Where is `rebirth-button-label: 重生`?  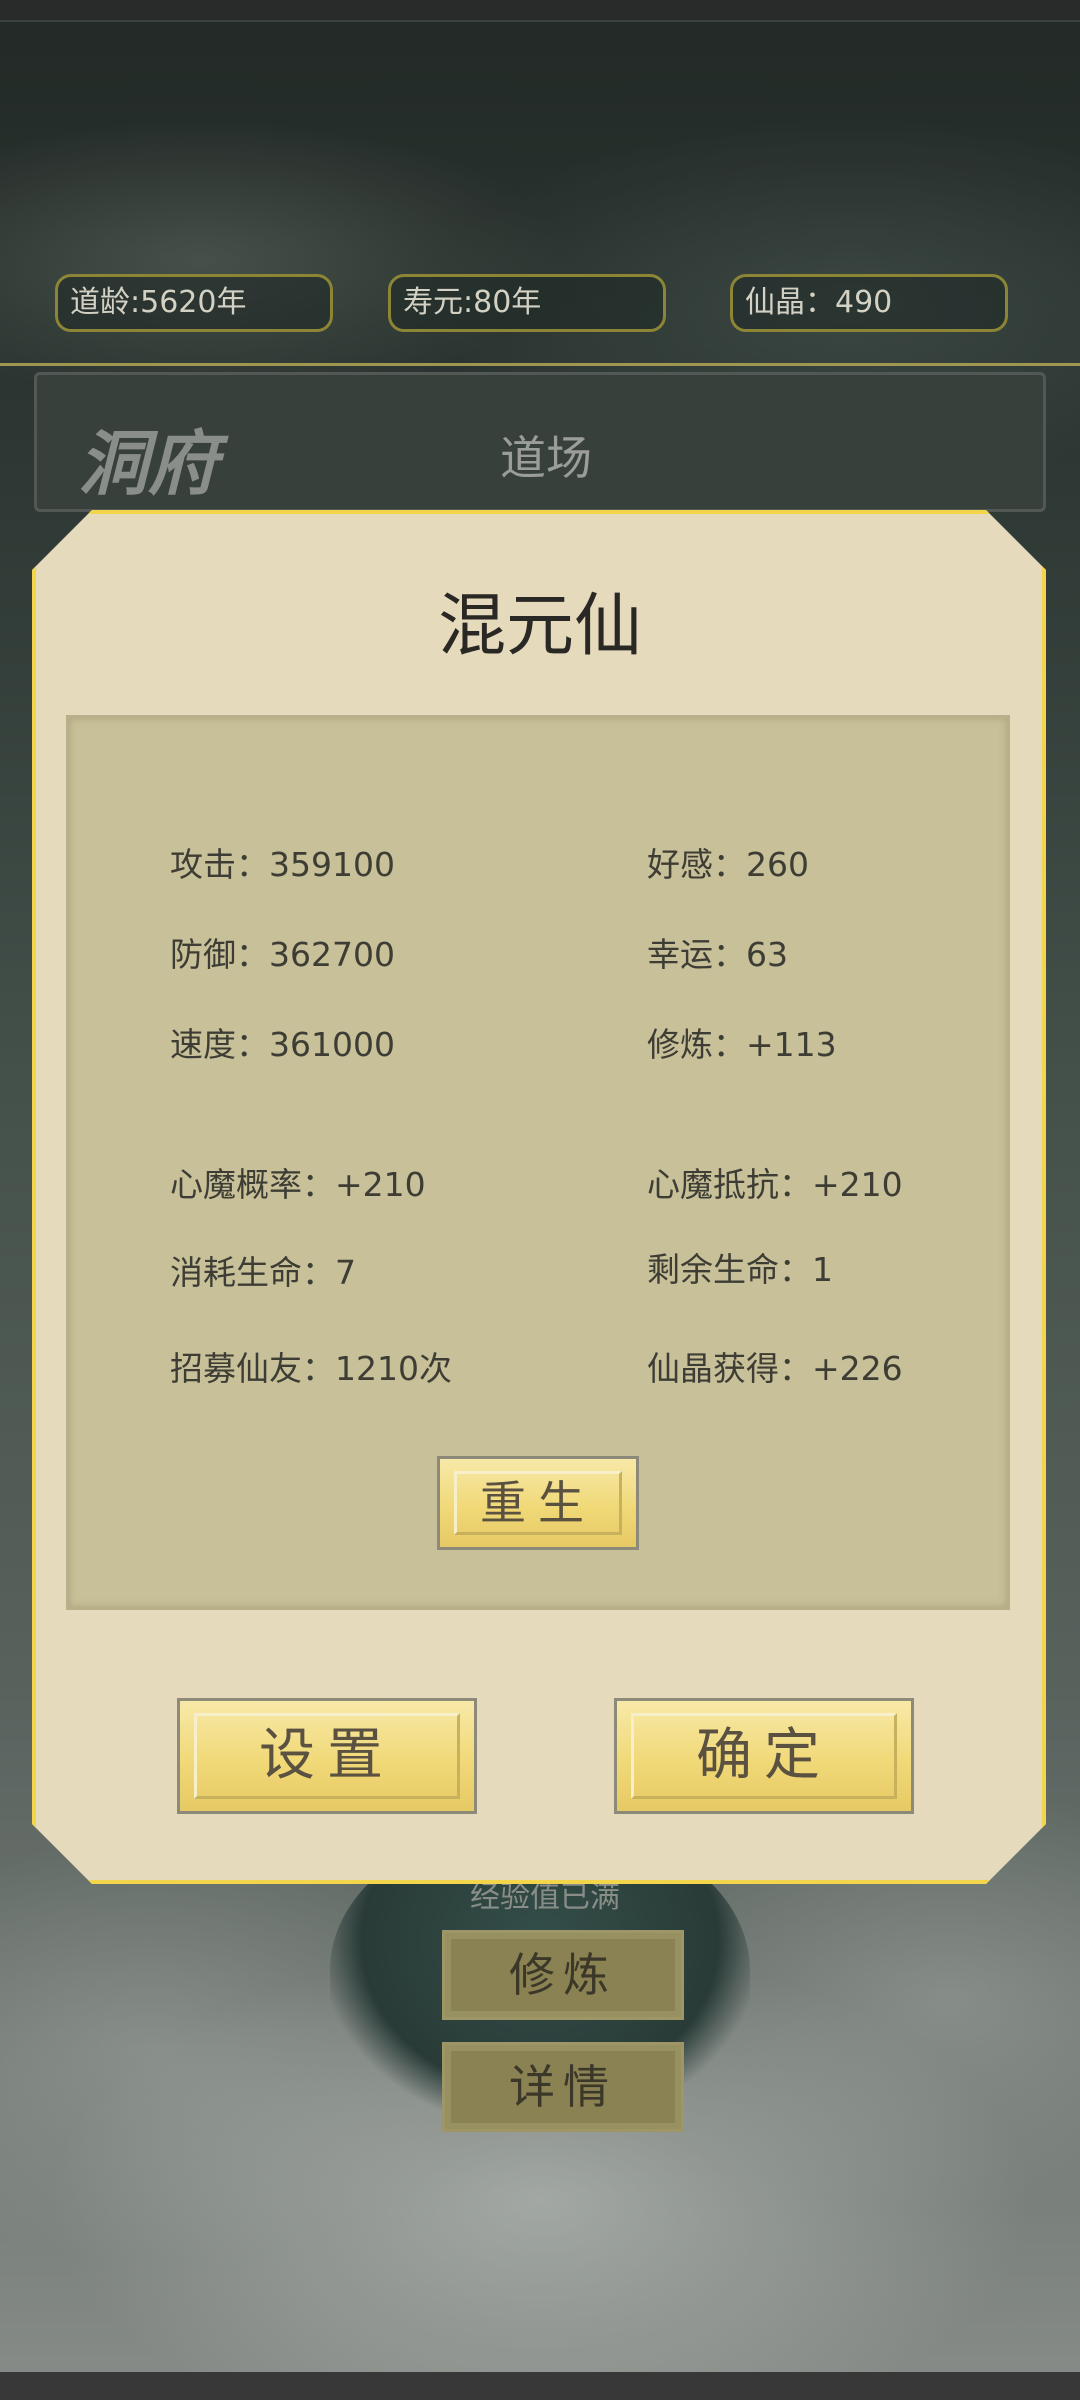 rebirth-button-label: 重生 is located at coordinates (538, 1503).